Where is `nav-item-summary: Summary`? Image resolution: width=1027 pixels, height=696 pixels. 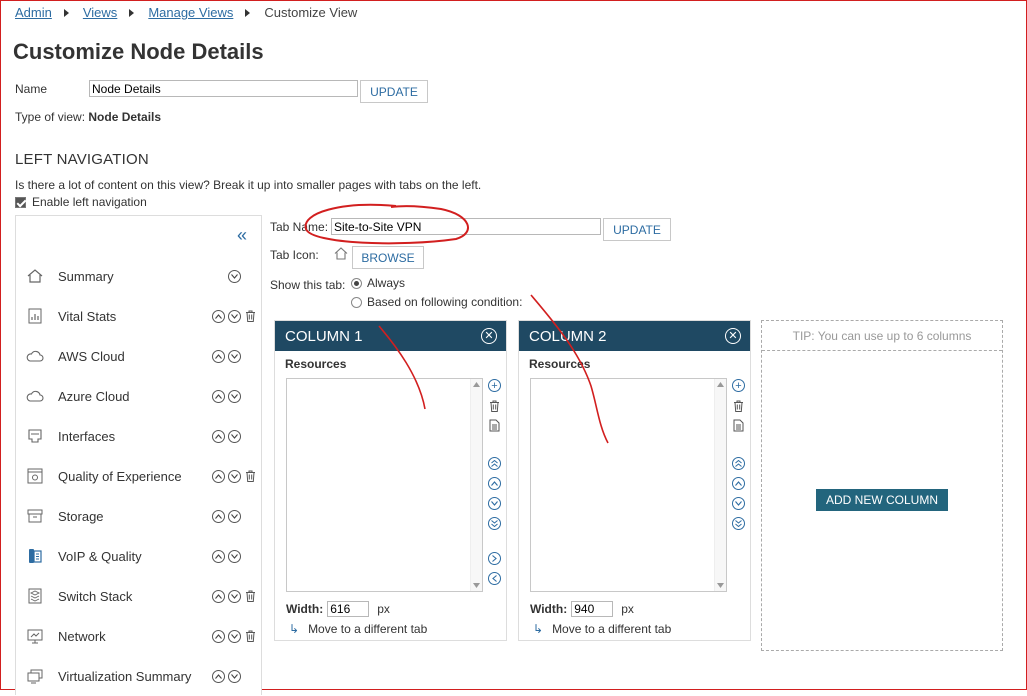 nav-item-summary: Summary is located at coordinates (138, 276).